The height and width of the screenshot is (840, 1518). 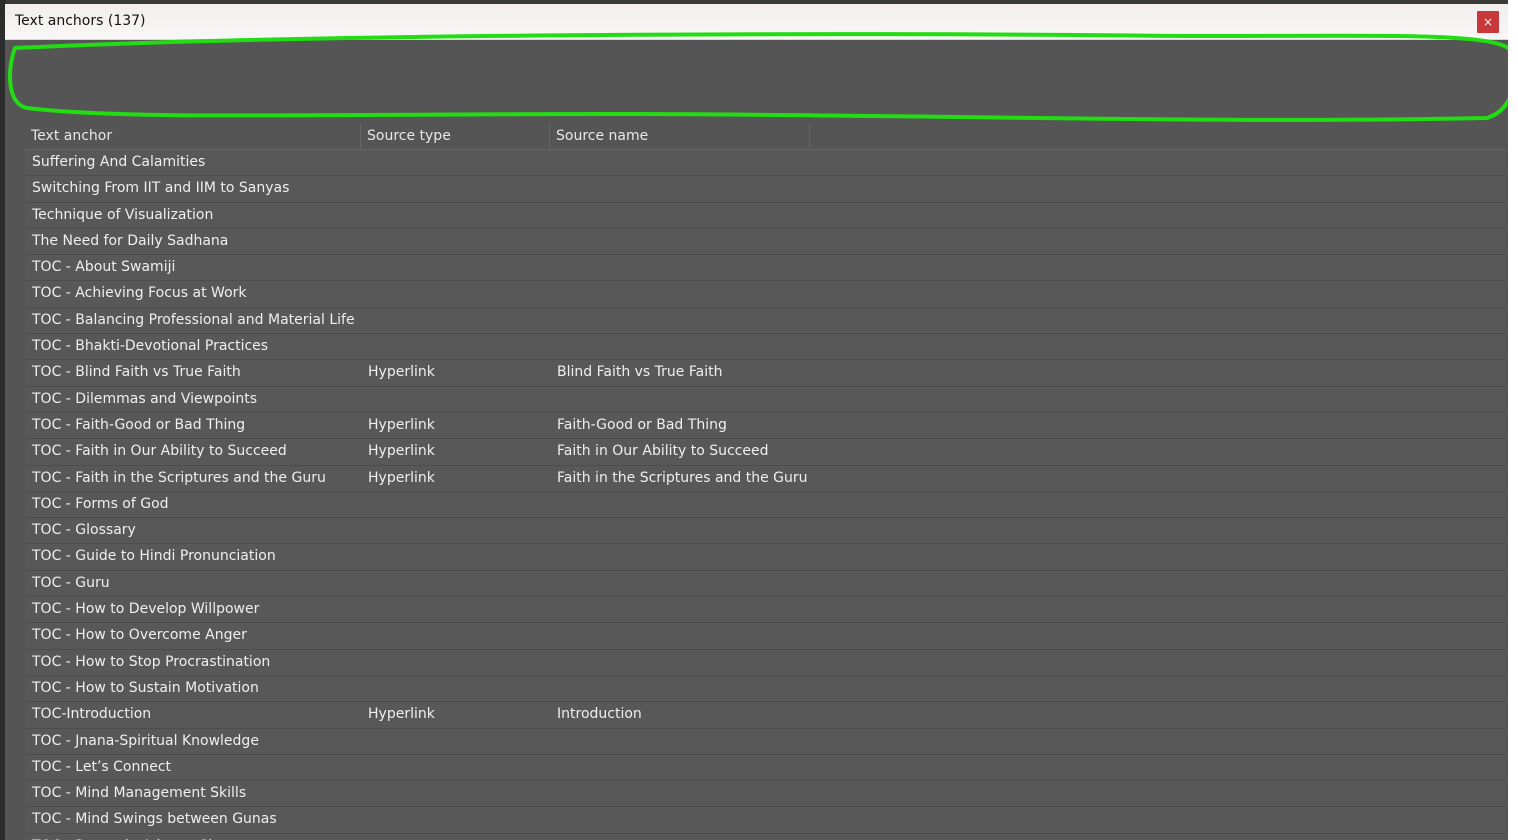 I want to click on table-row: TOC - Jnana-Spiritual Knowledge, so click(x=765, y=741).